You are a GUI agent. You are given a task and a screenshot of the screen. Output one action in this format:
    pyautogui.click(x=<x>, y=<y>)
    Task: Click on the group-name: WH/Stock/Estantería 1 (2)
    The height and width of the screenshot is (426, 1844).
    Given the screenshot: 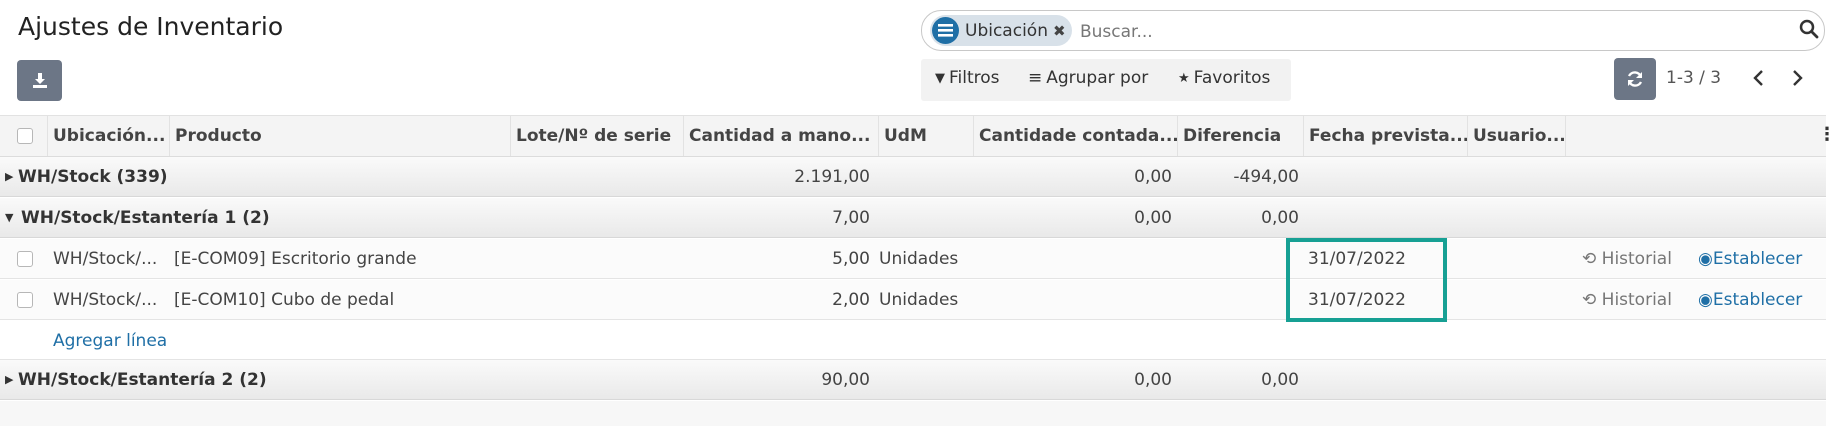 What is the action you would take?
    pyautogui.click(x=145, y=218)
    